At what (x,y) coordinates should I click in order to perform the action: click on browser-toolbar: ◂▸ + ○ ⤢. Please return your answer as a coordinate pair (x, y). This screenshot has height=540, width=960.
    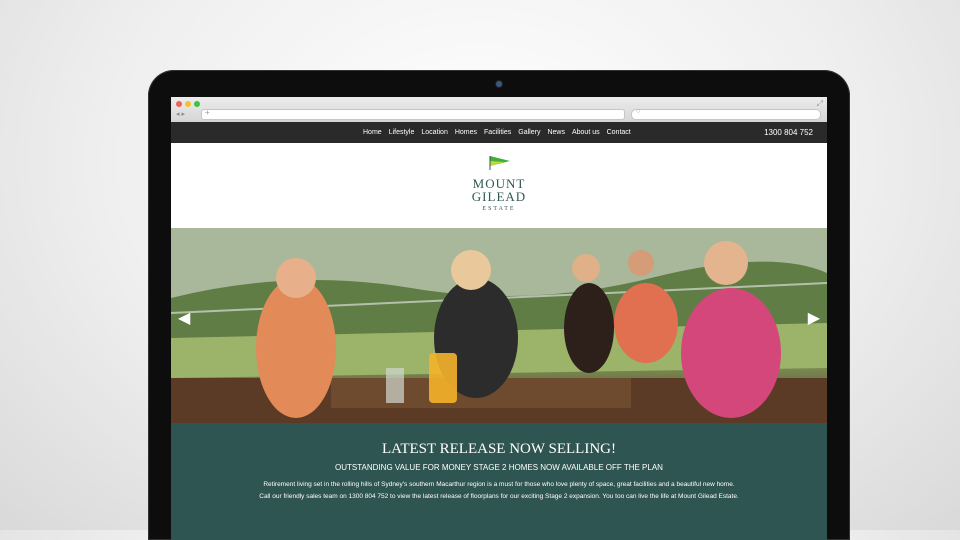
    Looking at the image, I should click on (499, 110).